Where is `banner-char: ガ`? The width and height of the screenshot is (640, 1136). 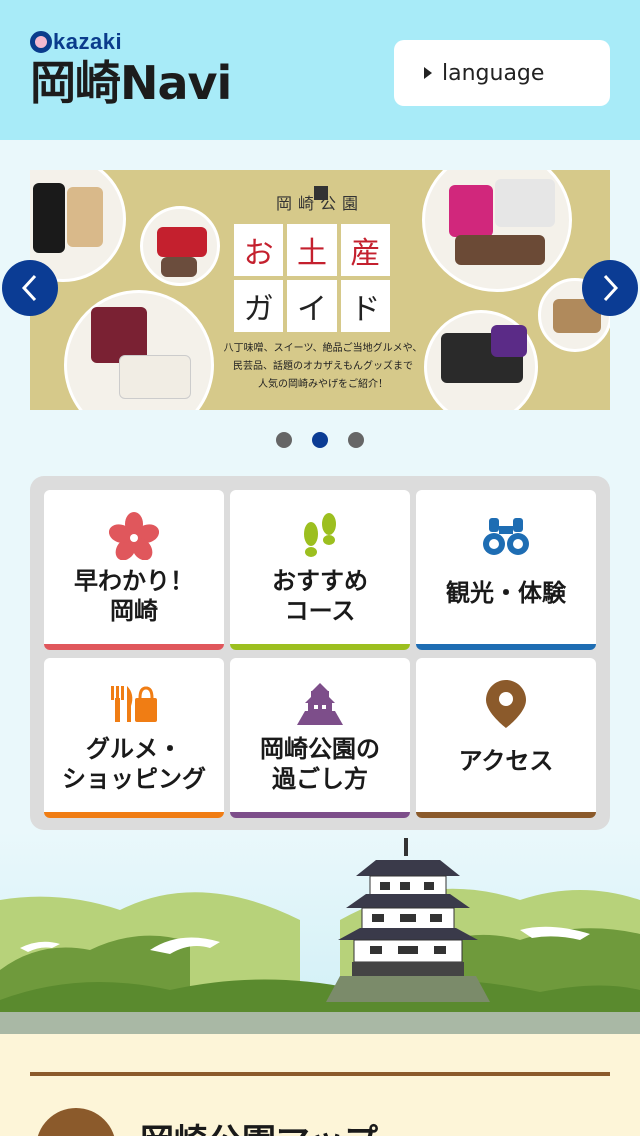
banner-char: ガ is located at coordinates (259, 306).